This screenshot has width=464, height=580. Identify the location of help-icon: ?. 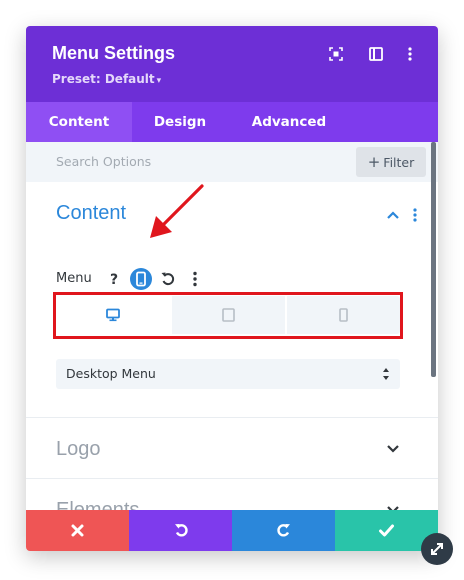
(114, 279).